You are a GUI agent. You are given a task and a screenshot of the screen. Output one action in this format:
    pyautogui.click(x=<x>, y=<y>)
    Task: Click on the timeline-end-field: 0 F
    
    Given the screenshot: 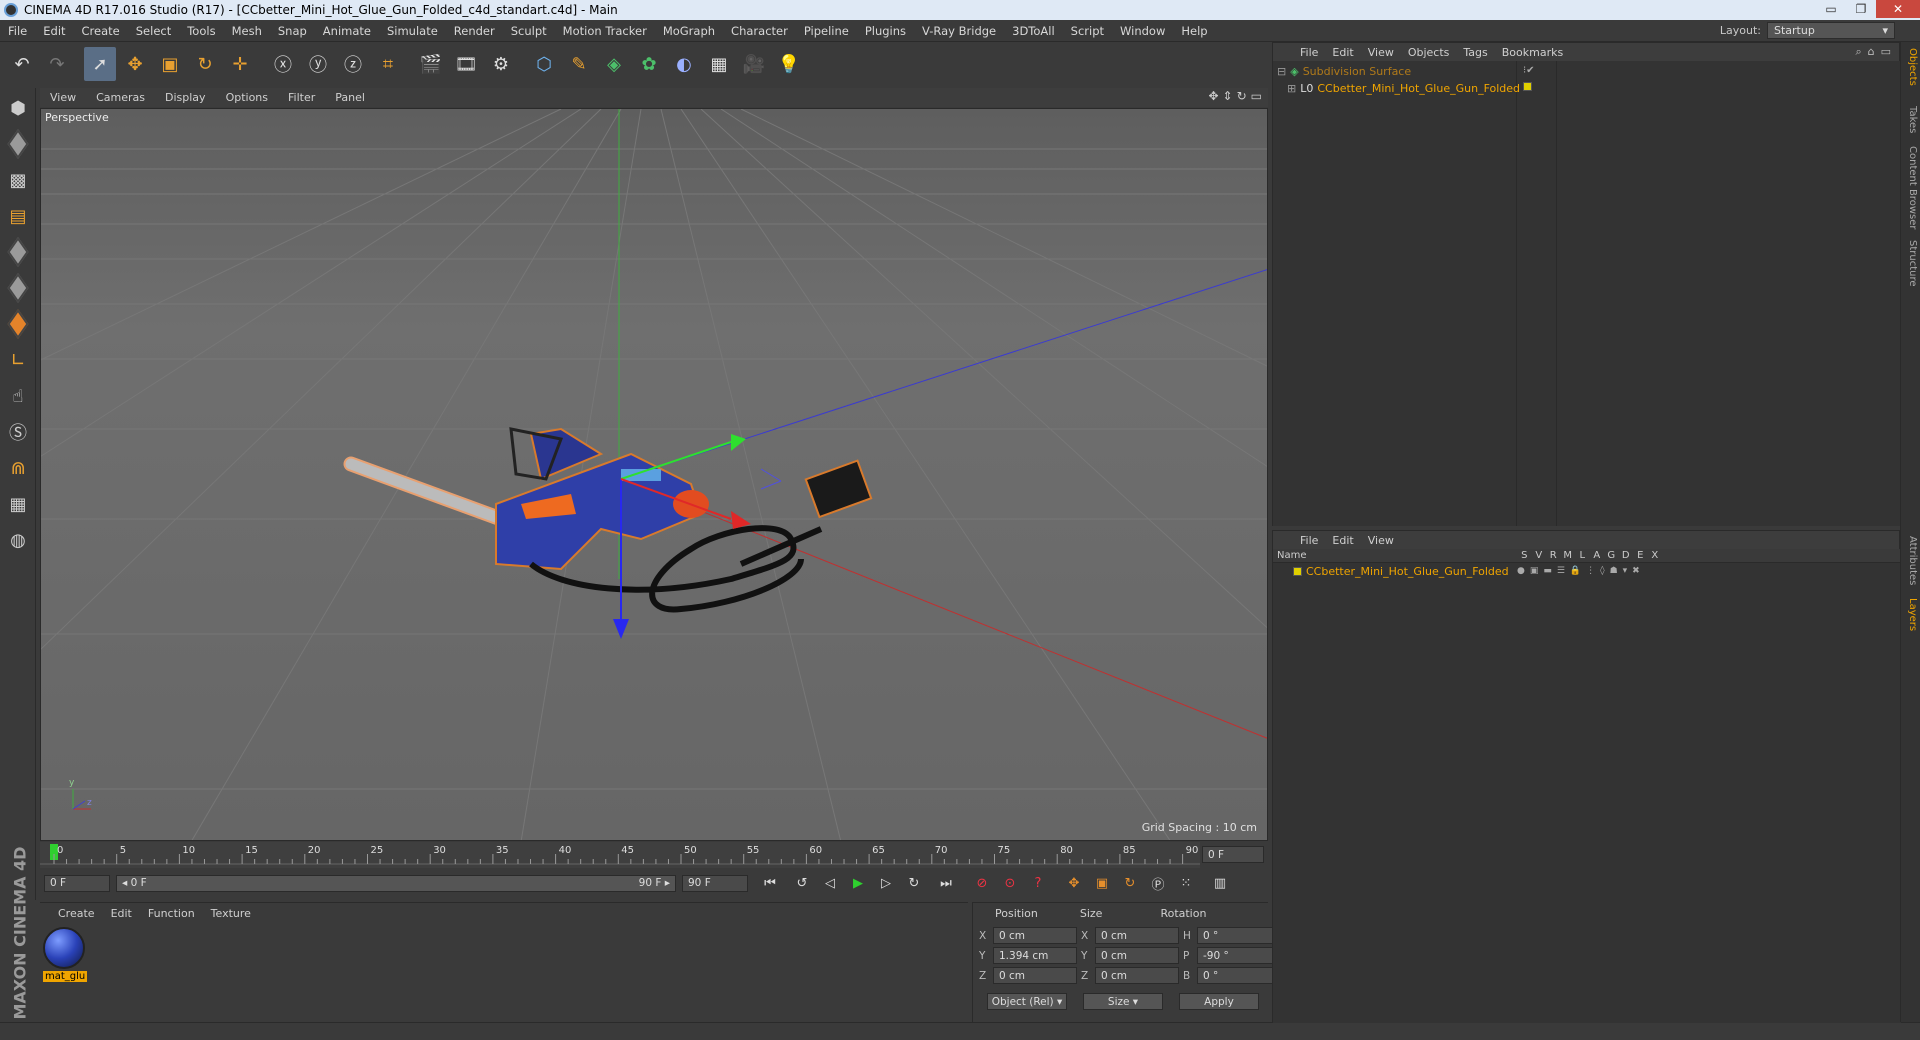 What is the action you would take?
    pyautogui.click(x=1233, y=854)
    